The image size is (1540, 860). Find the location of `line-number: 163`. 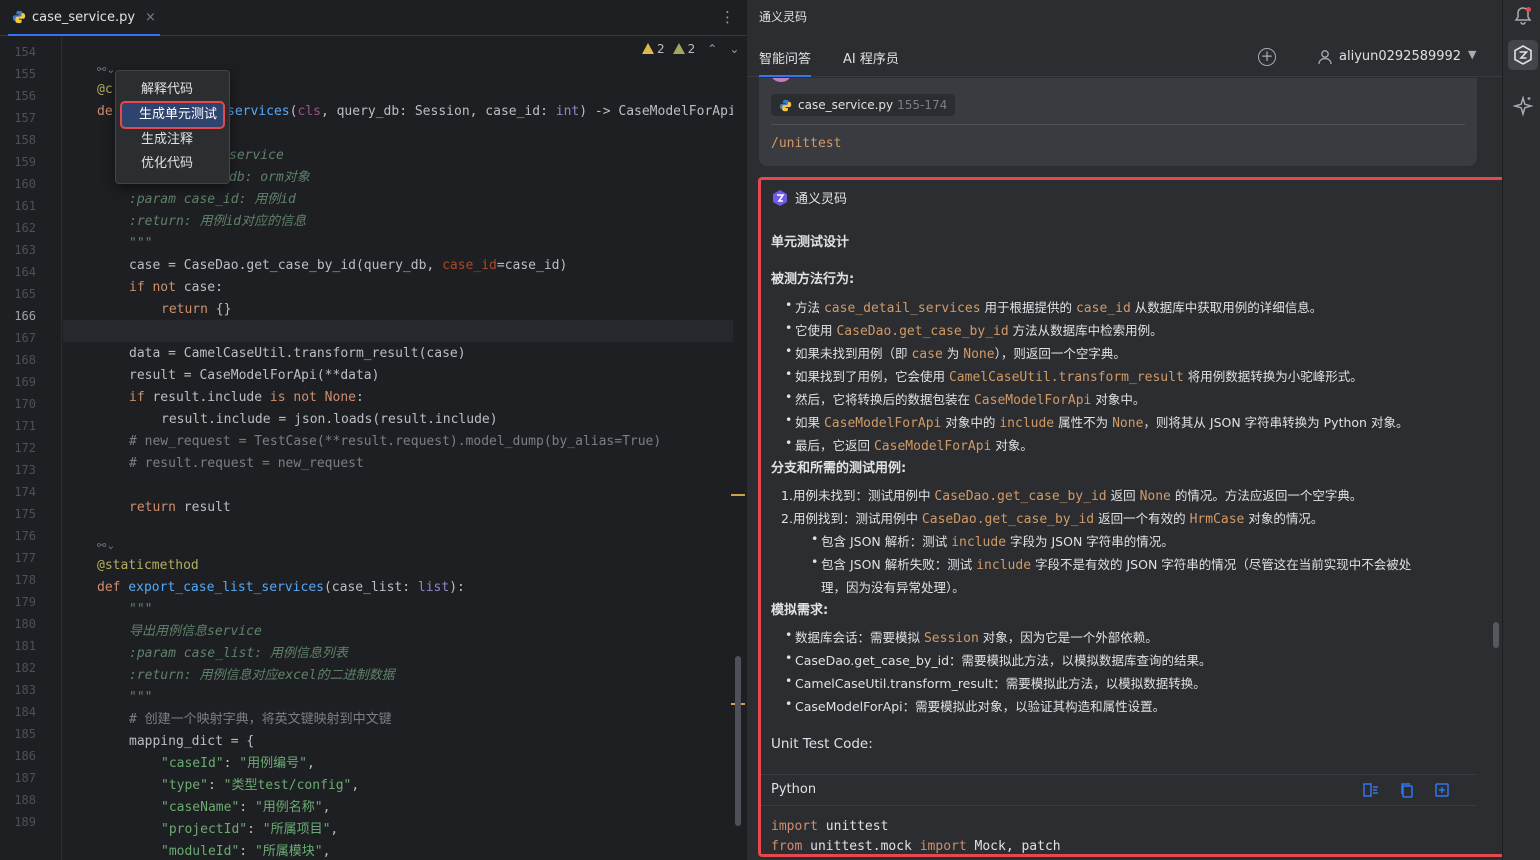

line-number: 163 is located at coordinates (18, 250).